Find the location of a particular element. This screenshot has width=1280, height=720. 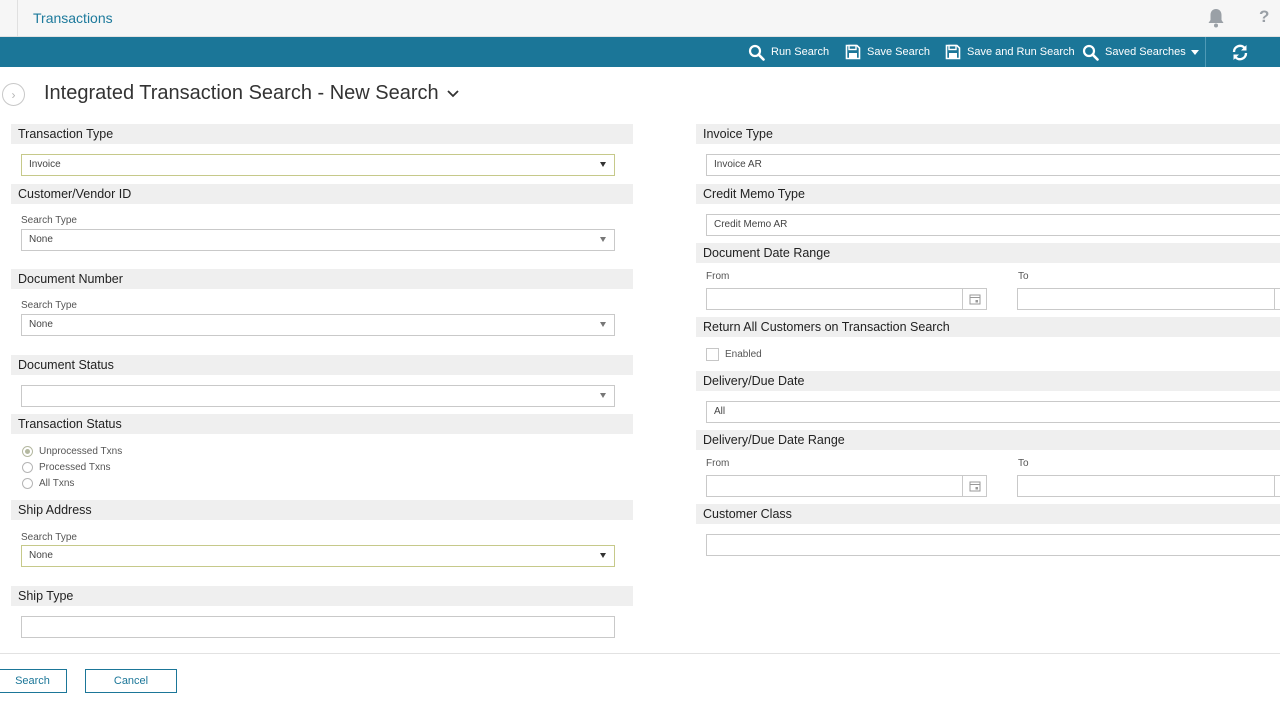

enabled-checkbox: Enabled is located at coordinates (734, 354).